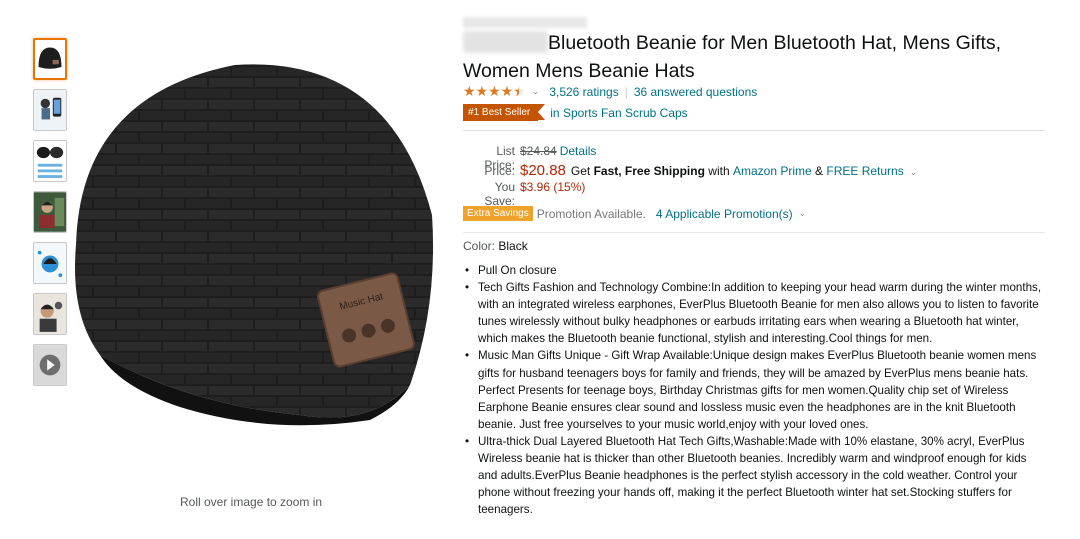 The height and width of the screenshot is (539, 1080). I want to click on ampersand: &, so click(819, 171).